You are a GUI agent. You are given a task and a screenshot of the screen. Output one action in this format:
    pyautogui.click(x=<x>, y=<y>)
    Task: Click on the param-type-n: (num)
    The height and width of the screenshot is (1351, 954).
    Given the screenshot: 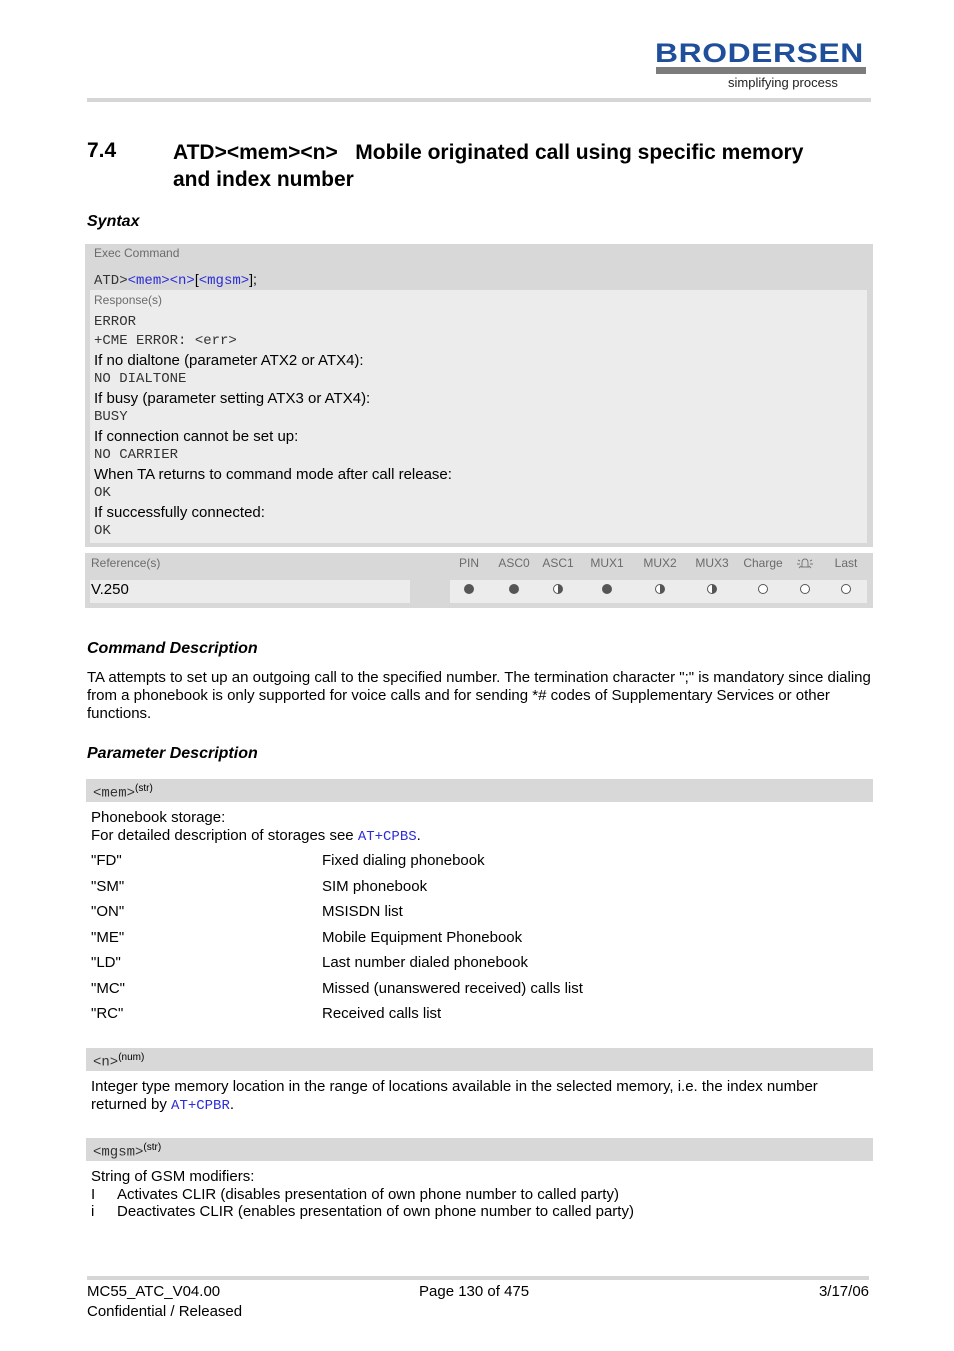 What is the action you would take?
    pyautogui.click(x=131, y=1057)
    